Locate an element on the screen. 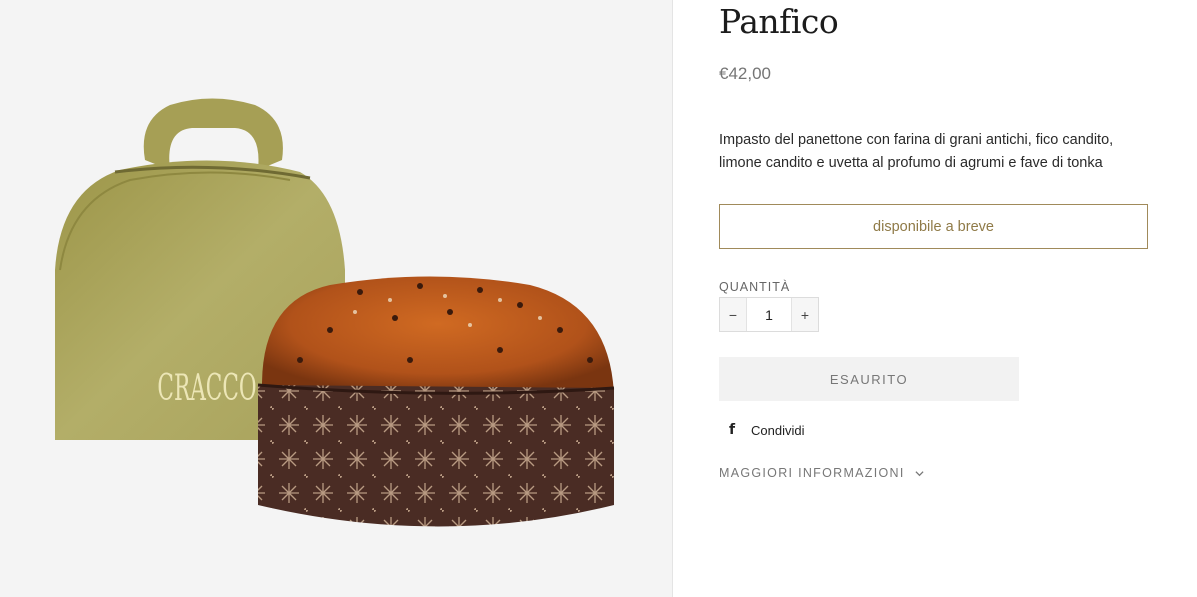 The image size is (1197, 597). more-info-toggle: MAGGIORI INFORMAZIONI is located at coordinates (821, 473).